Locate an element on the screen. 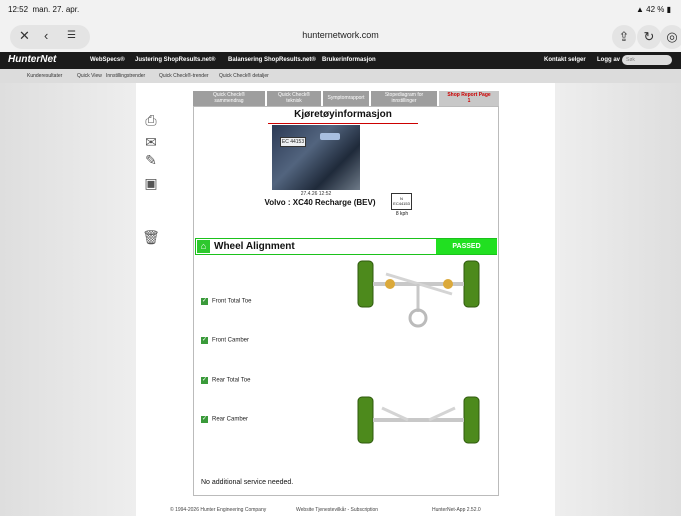 The width and height of the screenshot is (681, 516). service-note: No additional service needed. is located at coordinates (247, 482).